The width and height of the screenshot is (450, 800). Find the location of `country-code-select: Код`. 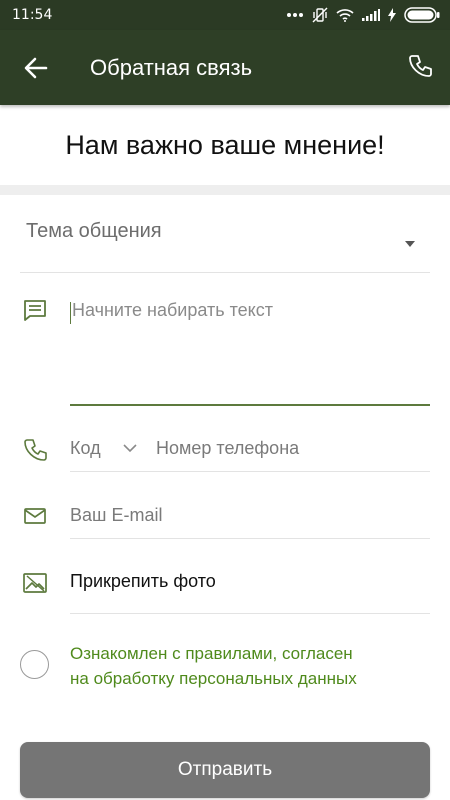

country-code-select: Код is located at coordinates (85, 448).